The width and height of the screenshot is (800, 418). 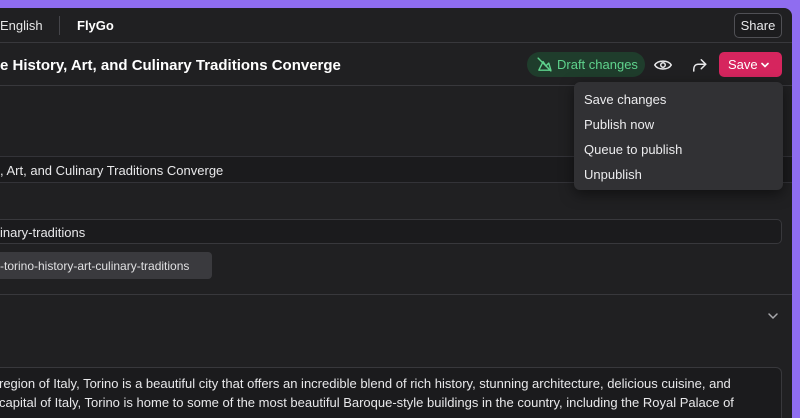 What do you see at coordinates (699, 65) in the screenshot?
I see `share-arrow-icon` at bounding box center [699, 65].